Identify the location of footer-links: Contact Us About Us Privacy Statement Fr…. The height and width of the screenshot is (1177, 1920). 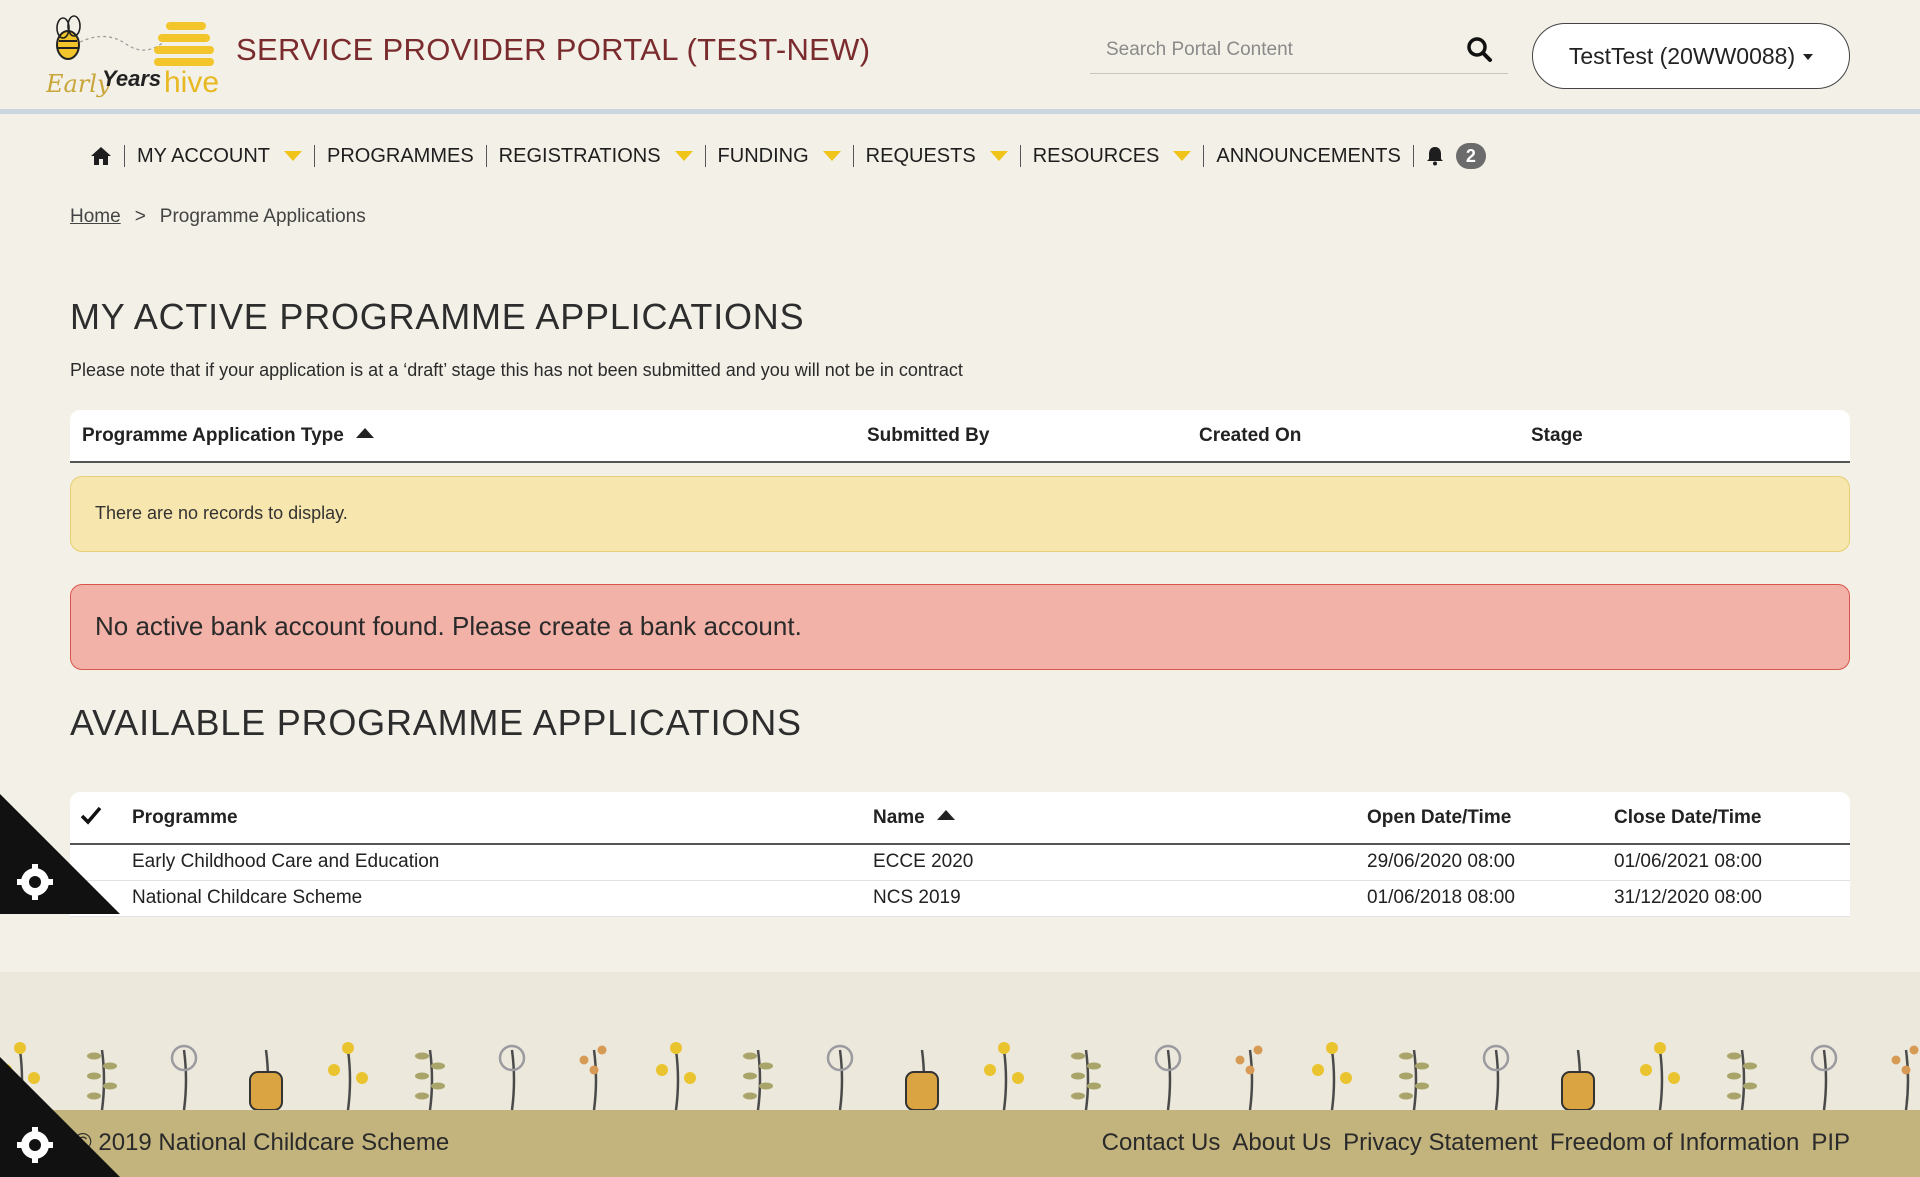
(1476, 1143).